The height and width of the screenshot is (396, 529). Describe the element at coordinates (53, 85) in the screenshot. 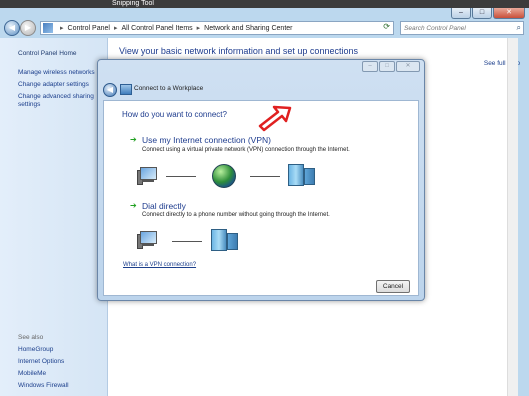

I see `change-adapter-link: Change adapter settings` at that location.